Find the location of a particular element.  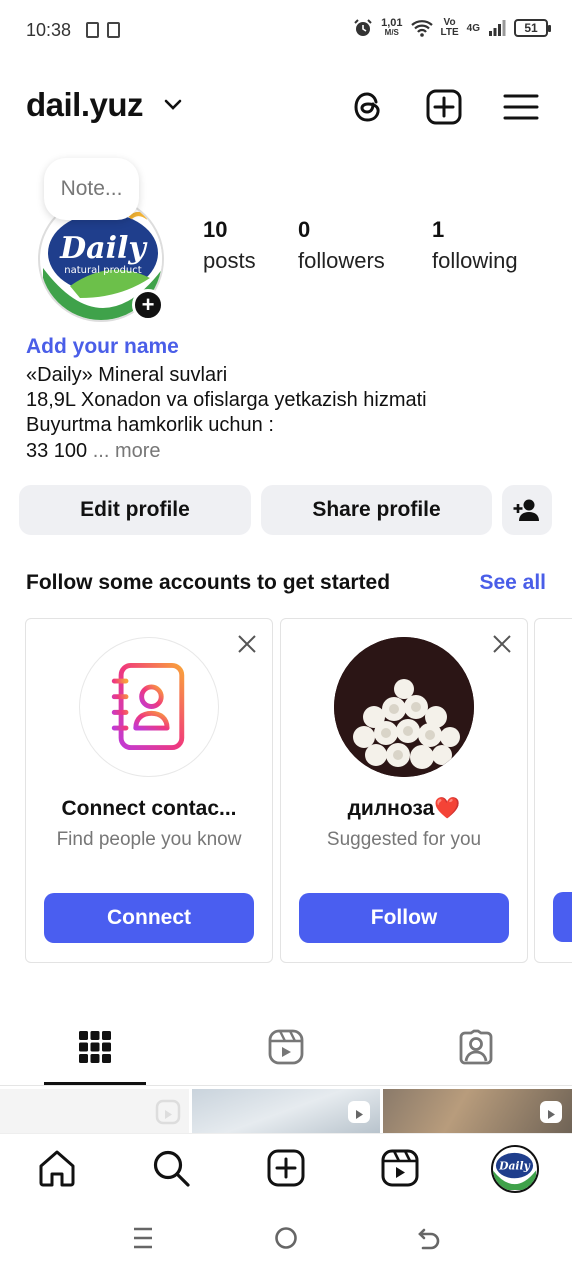

wifi-icon is located at coordinates (421, 28).